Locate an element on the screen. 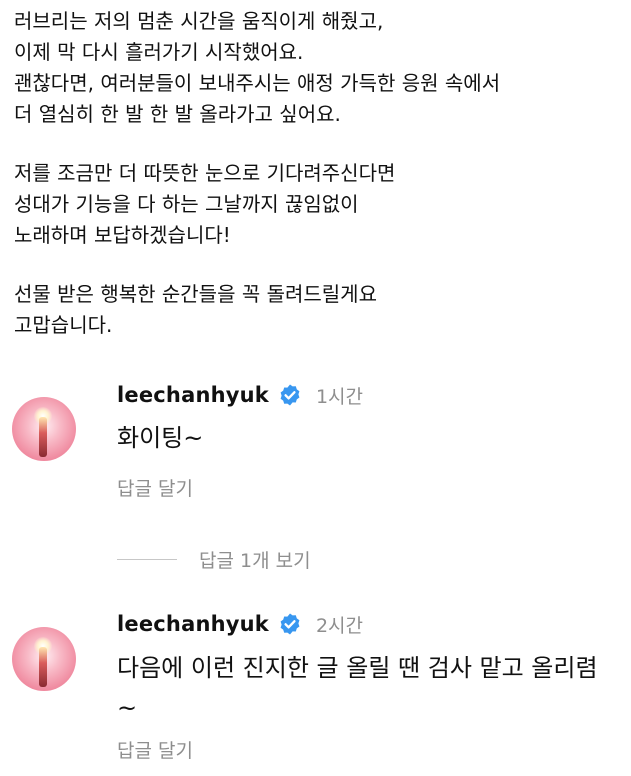 The width and height of the screenshot is (631, 776). caption-line: 선물 받은 행복한 순간들을 꼭 돌려드릴게요 is located at coordinates (195, 294).